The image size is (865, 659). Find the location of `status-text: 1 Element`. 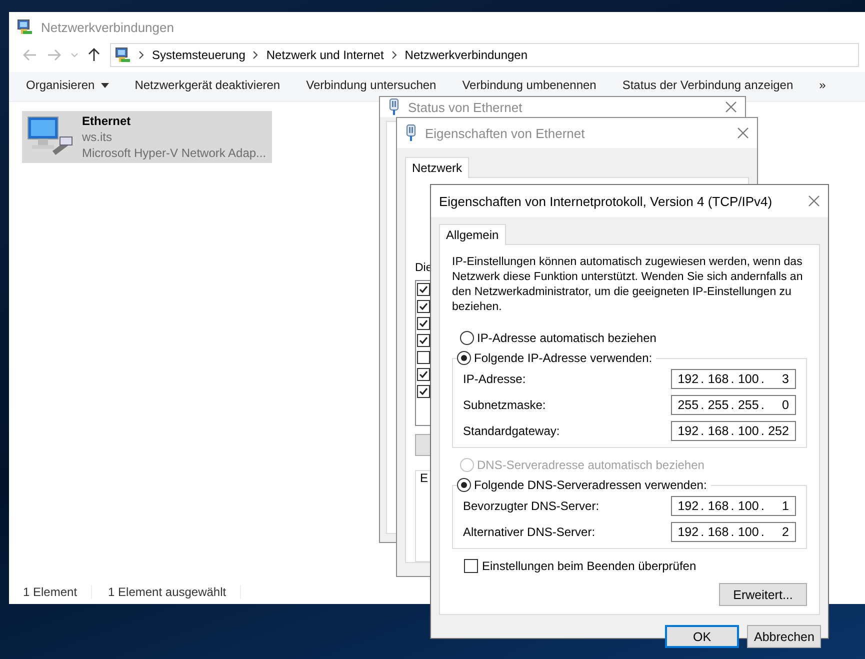

status-text: 1 Element is located at coordinates (57, 592).